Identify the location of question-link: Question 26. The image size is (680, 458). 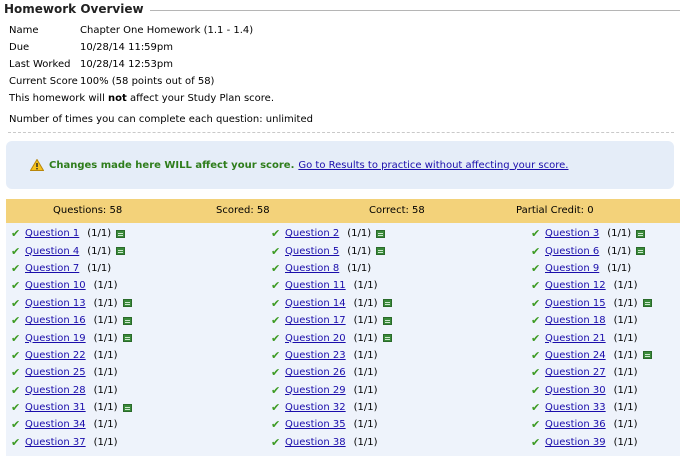
(315, 372).